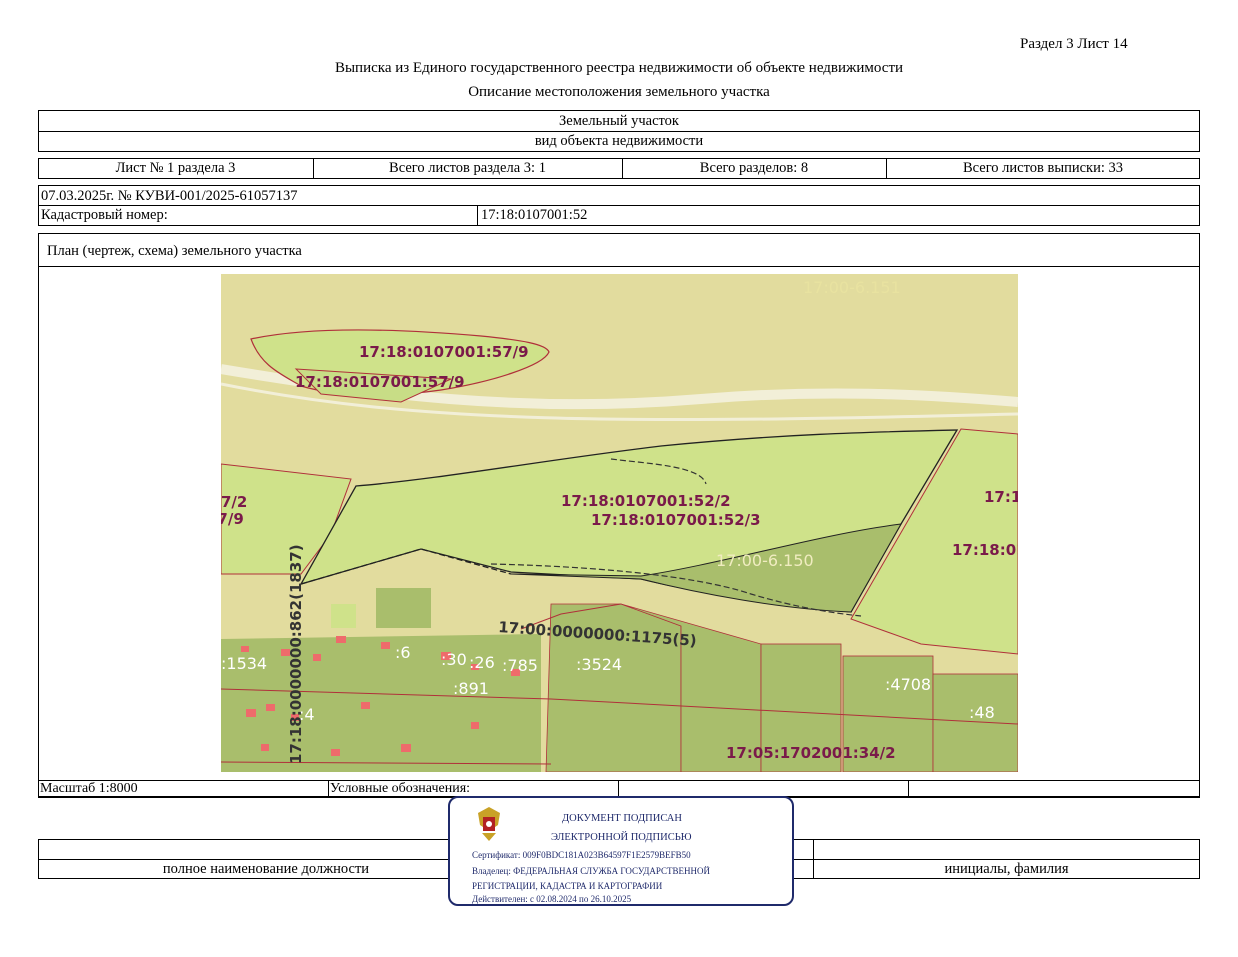  Describe the element at coordinates (676, 520) in the screenshot. I see `label-52-3: 17:18:0107001:52/3` at that location.